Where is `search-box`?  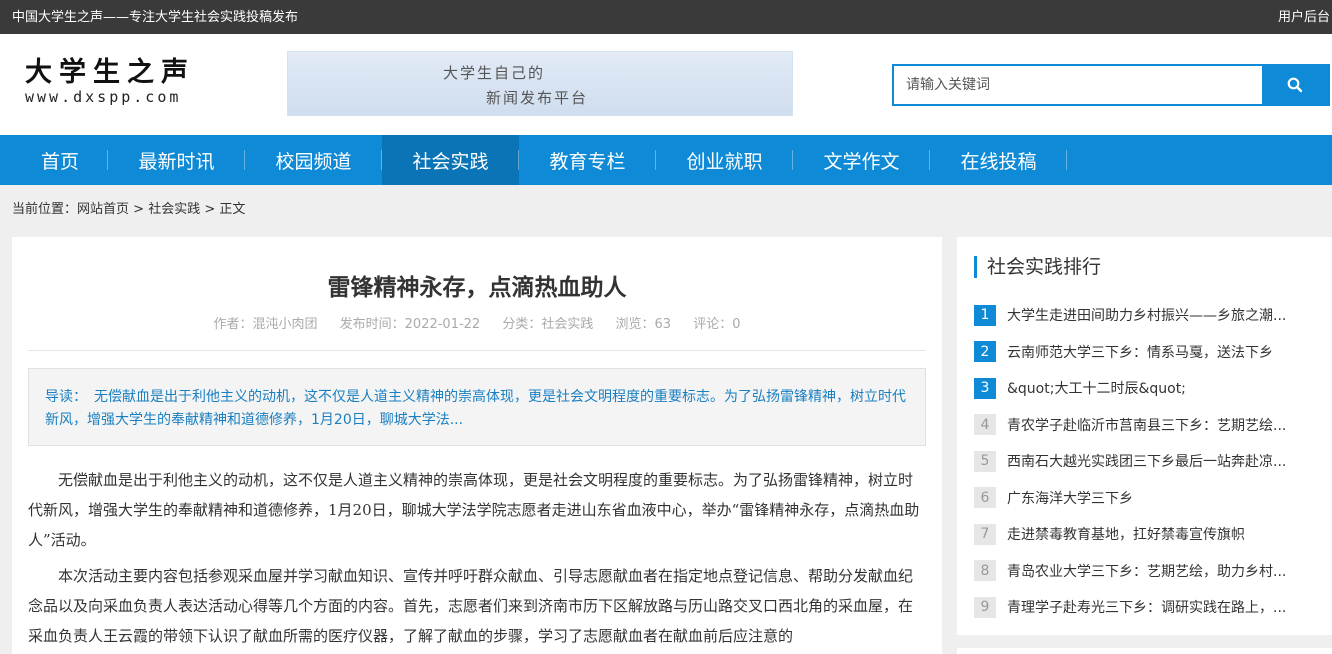 search-box is located at coordinates (1111, 85).